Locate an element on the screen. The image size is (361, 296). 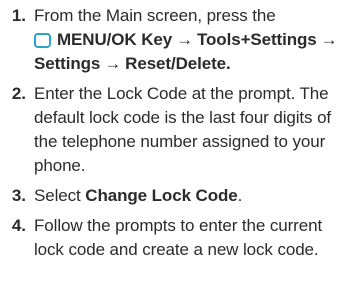
menu-ok-key-icon is located at coordinates (42, 40).